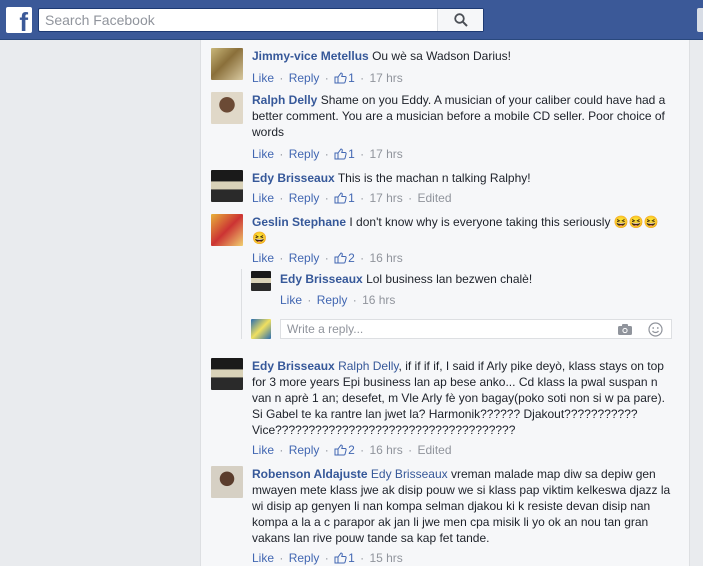  Describe the element at coordinates (299, 222) in the screenshot. I see `comment-author: Geslin Stephane` at that location.